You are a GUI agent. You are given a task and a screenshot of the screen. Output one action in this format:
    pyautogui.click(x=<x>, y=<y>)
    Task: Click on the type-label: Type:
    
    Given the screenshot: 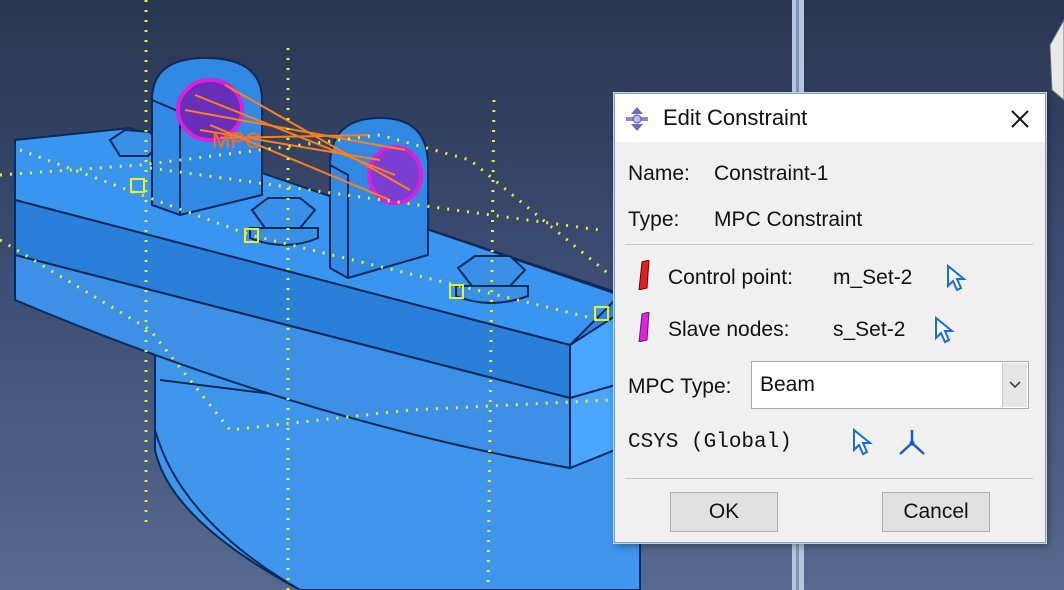 What is the action you would take?
    pyautogui.click(x=654, y=219)
    